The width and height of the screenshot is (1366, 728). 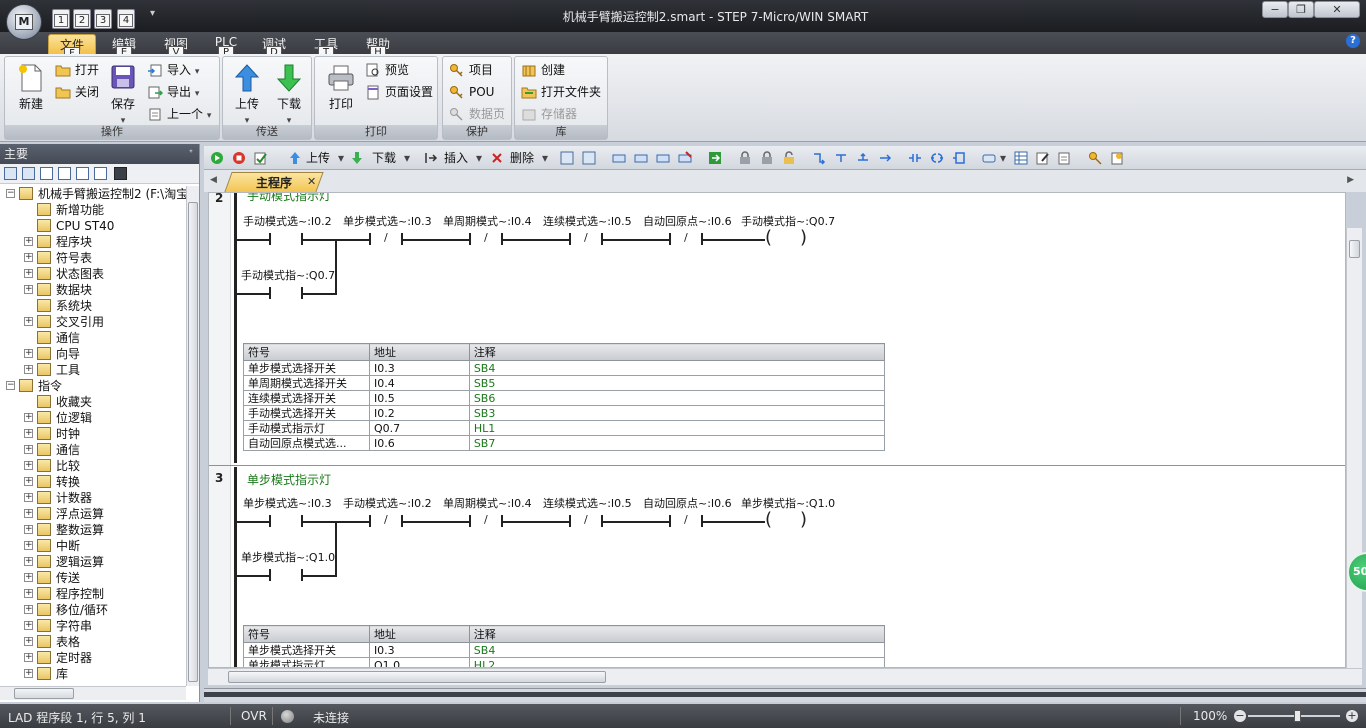 I want to click on contact-label: 单步模式选~:I0.3, so click(x=287, y=503).